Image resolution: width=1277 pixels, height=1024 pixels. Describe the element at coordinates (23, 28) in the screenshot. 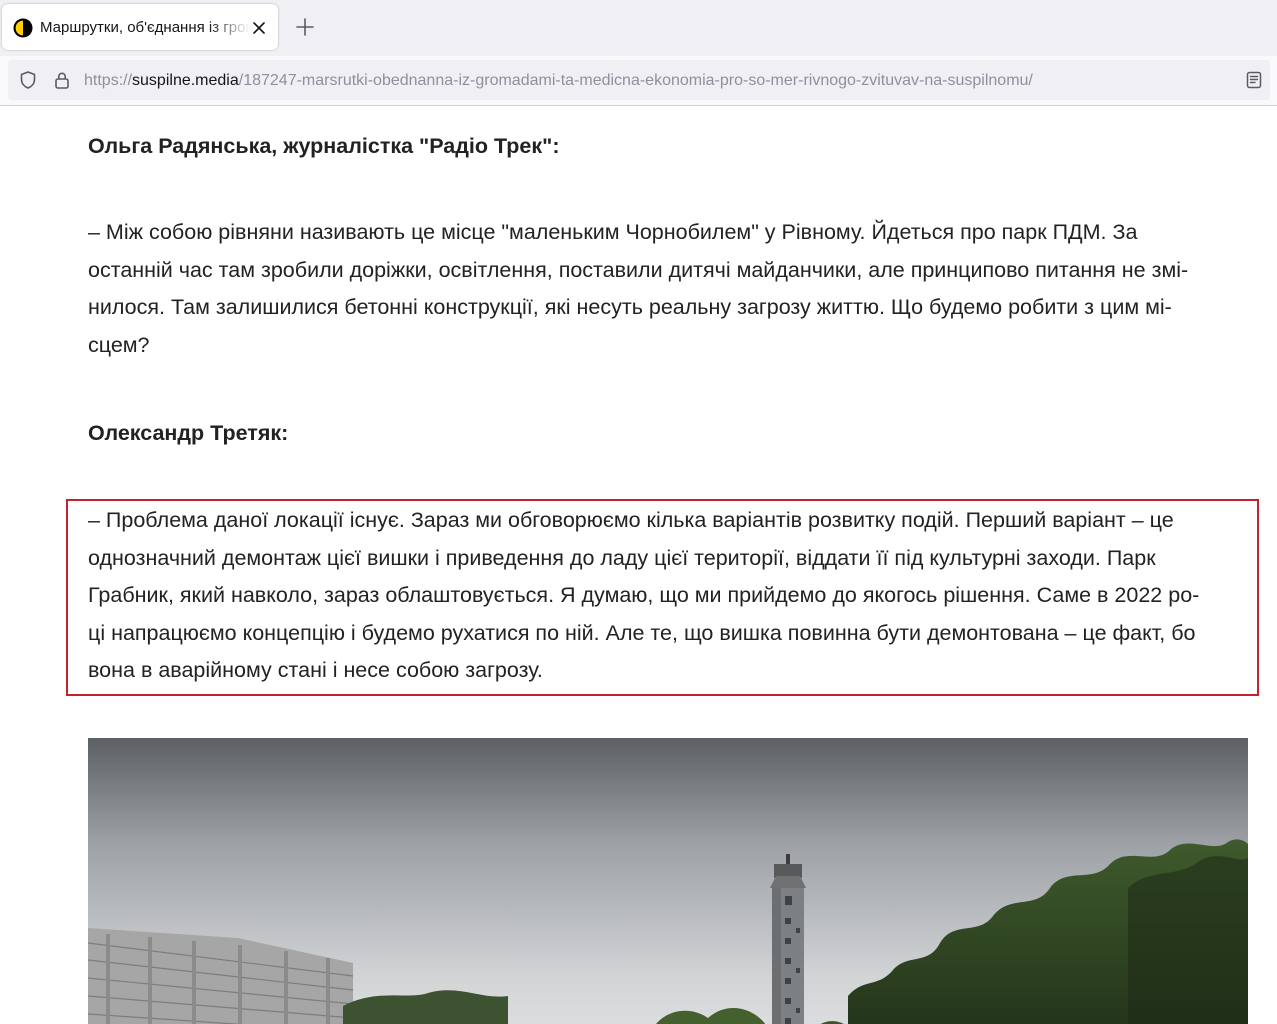

I see `site-favicon-icon` at that location.